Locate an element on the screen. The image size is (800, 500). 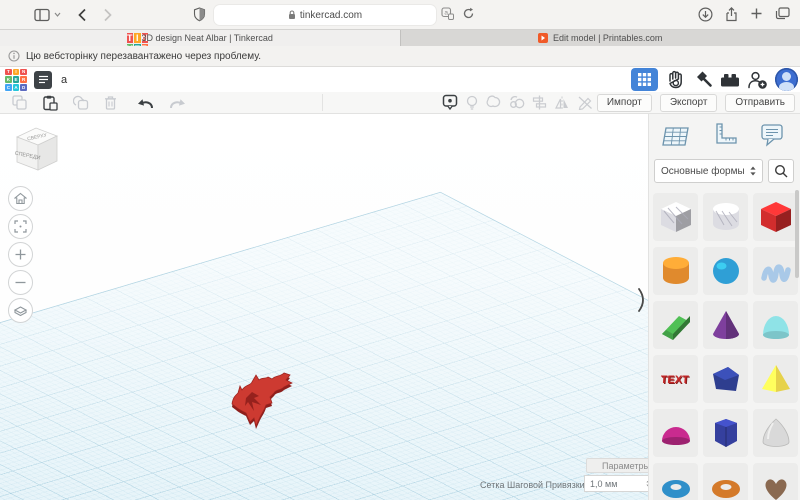
shape-tile-half-sphere is located at coordinates (675, 433).